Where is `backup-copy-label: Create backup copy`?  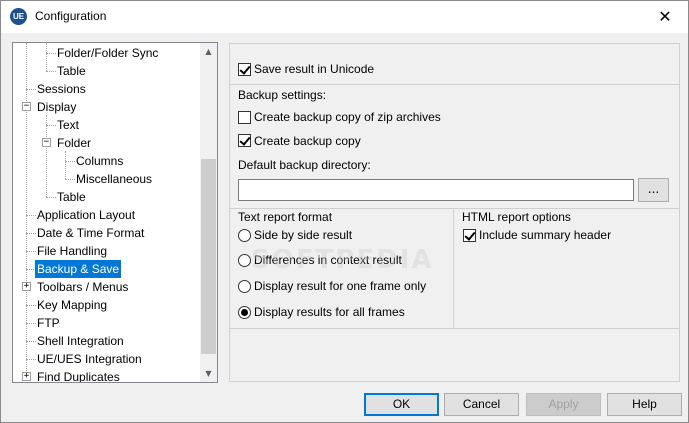
backup-copy-label: Create backup copy is located at coordinates (307, 141).